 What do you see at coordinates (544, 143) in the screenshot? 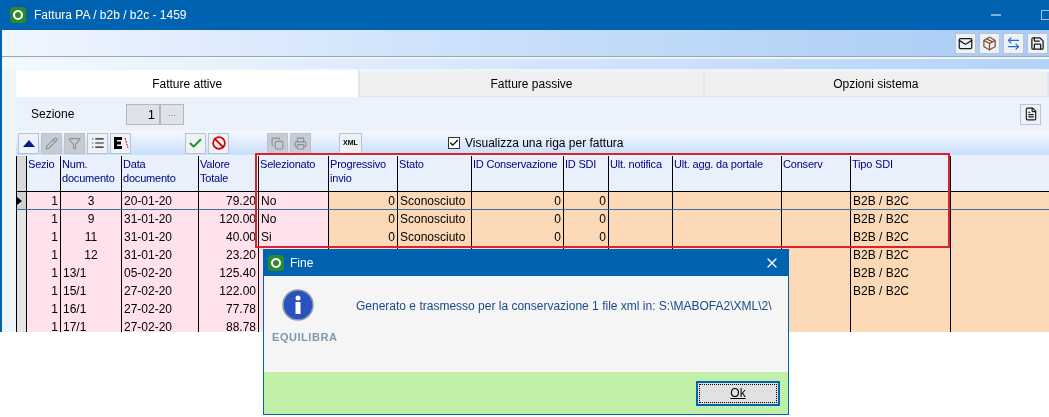
I see `checkbox-label: Visualizza una riga per fattura` at bounding box center [544, 143].